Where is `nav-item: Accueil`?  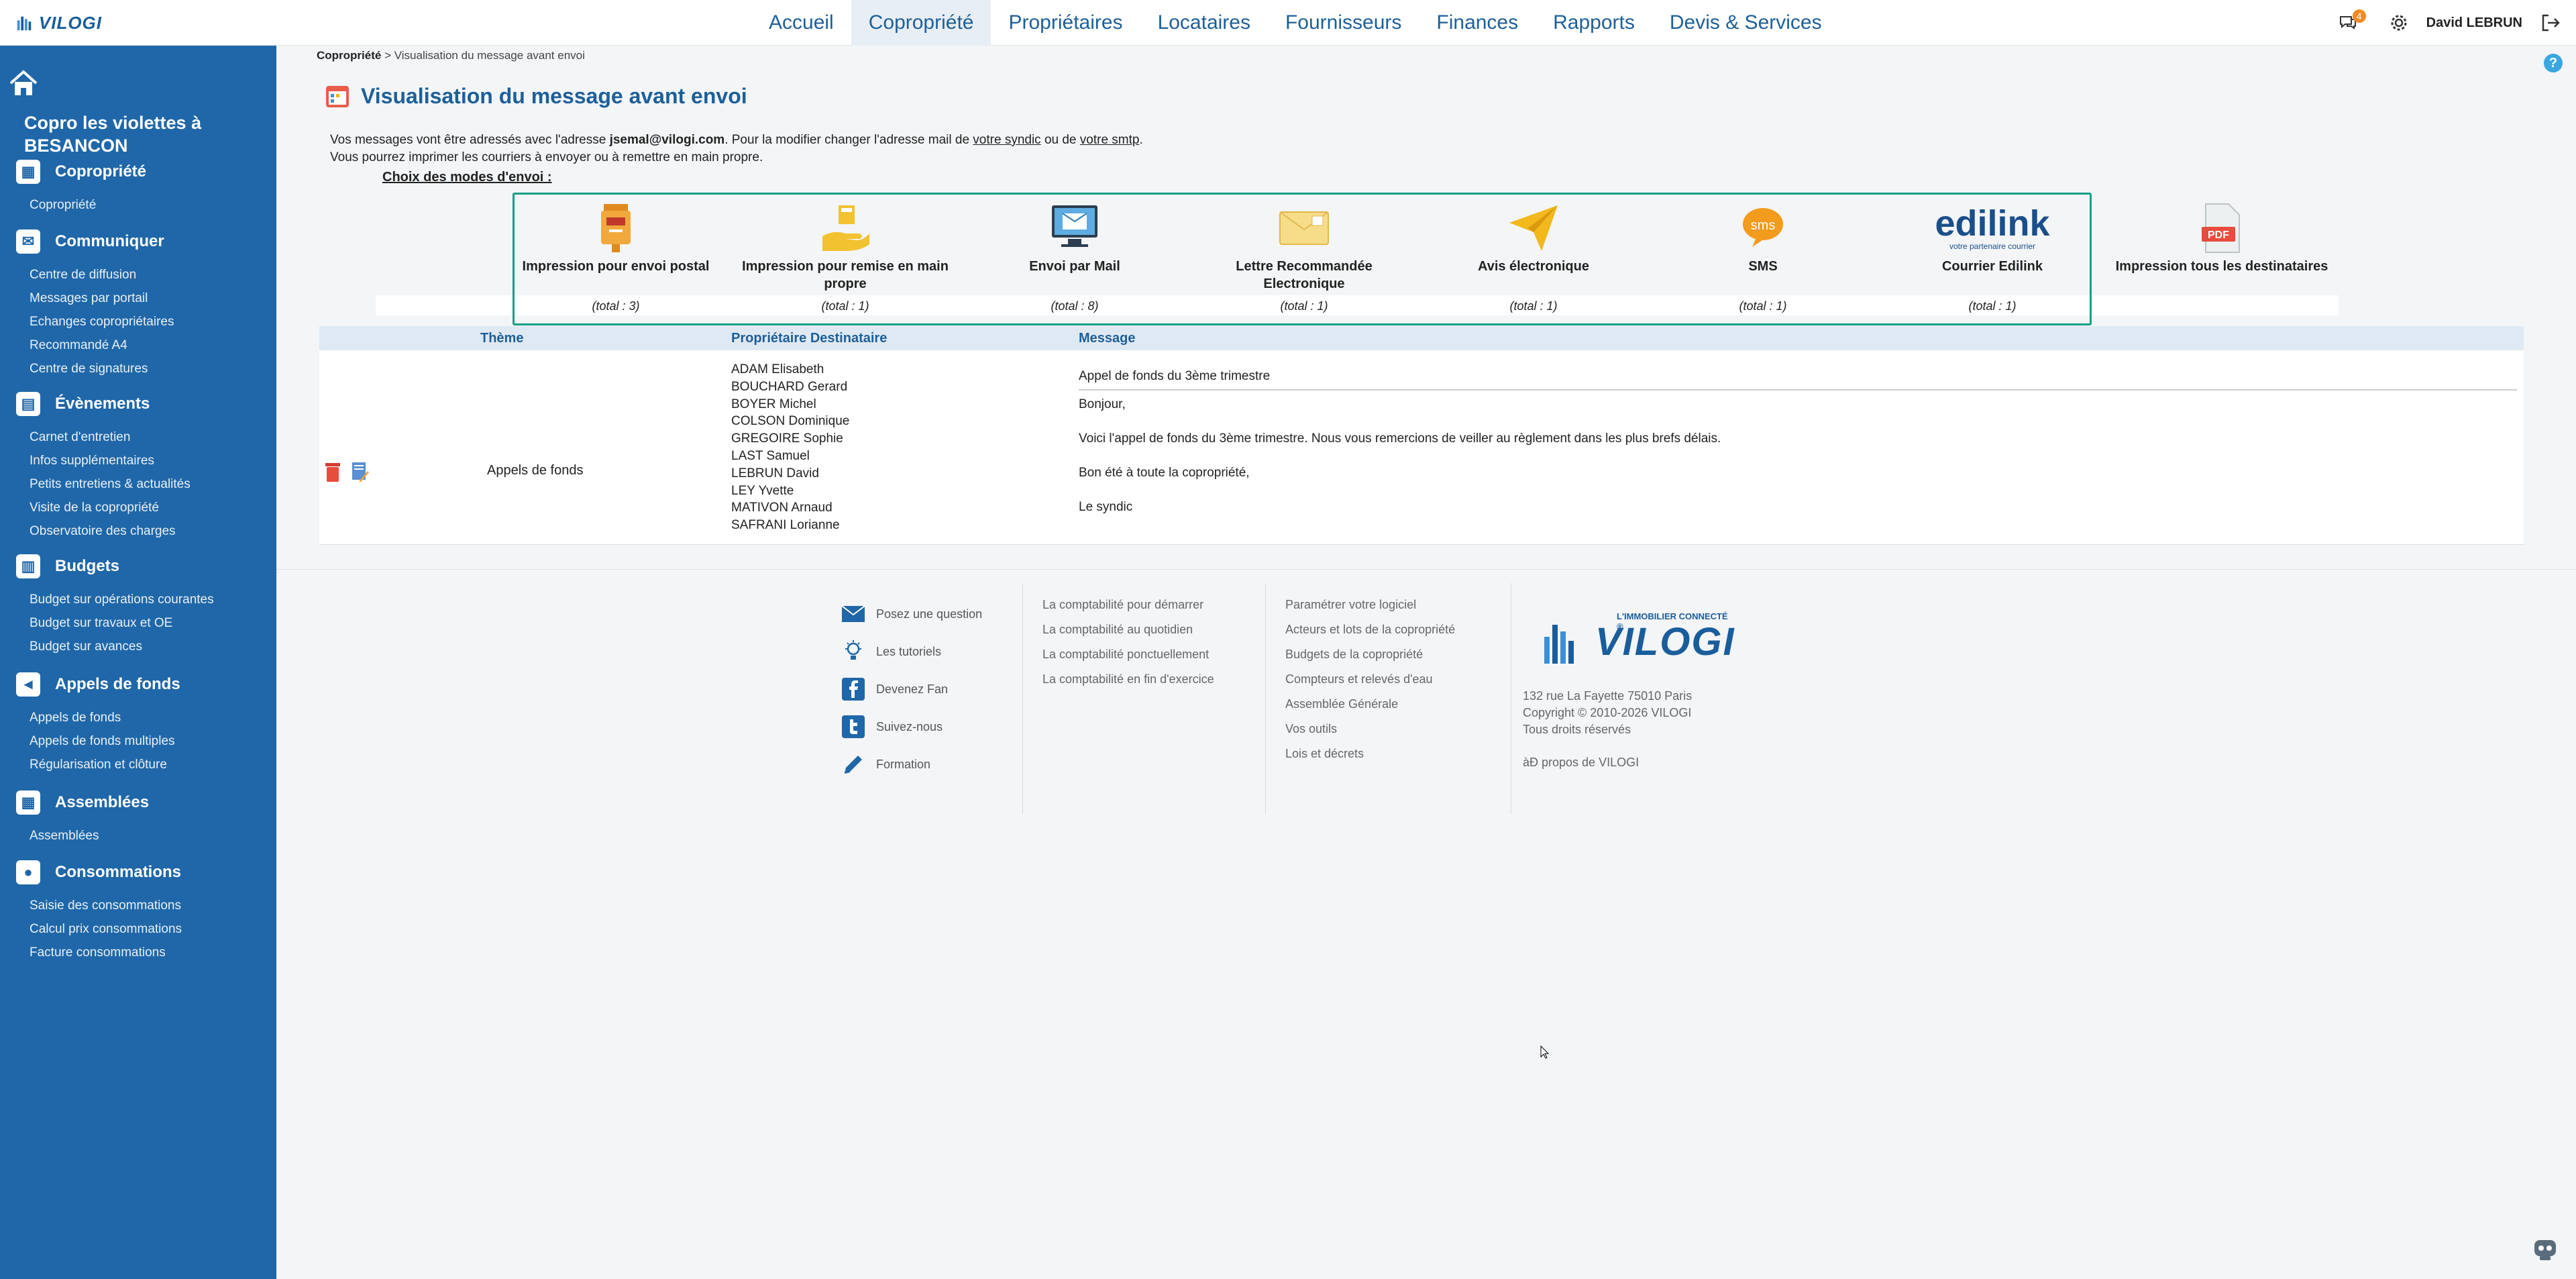
nav-item: Accueil is located at coordinates (801, 23).